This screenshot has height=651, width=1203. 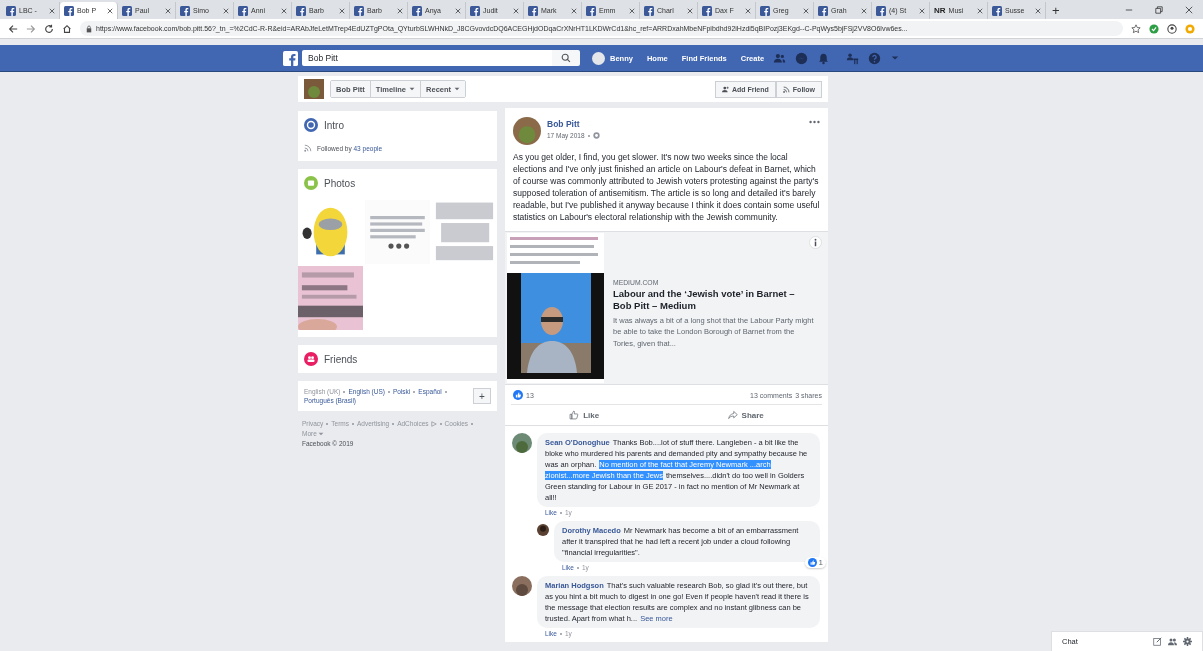 What do you see at coordinates (1172, 28) in the screenshot?
I see `profile-icon` at bounding box center [1172, 28].